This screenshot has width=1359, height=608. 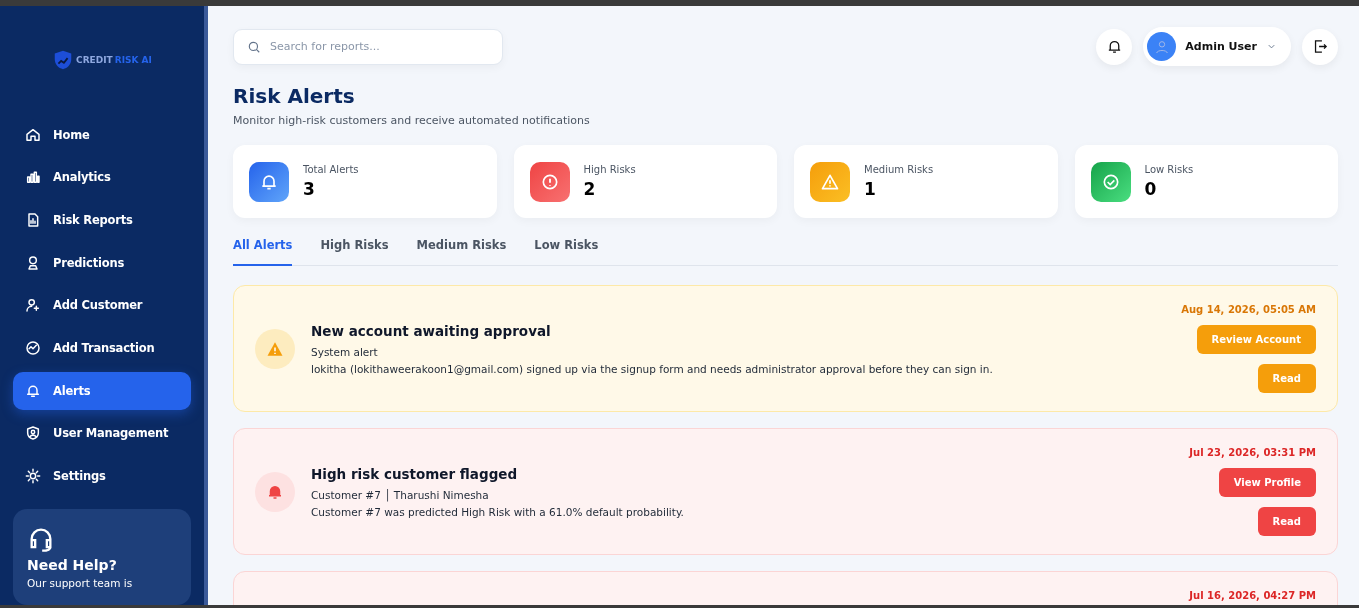 I want to click on home-icon, so click(x=33, y=134).